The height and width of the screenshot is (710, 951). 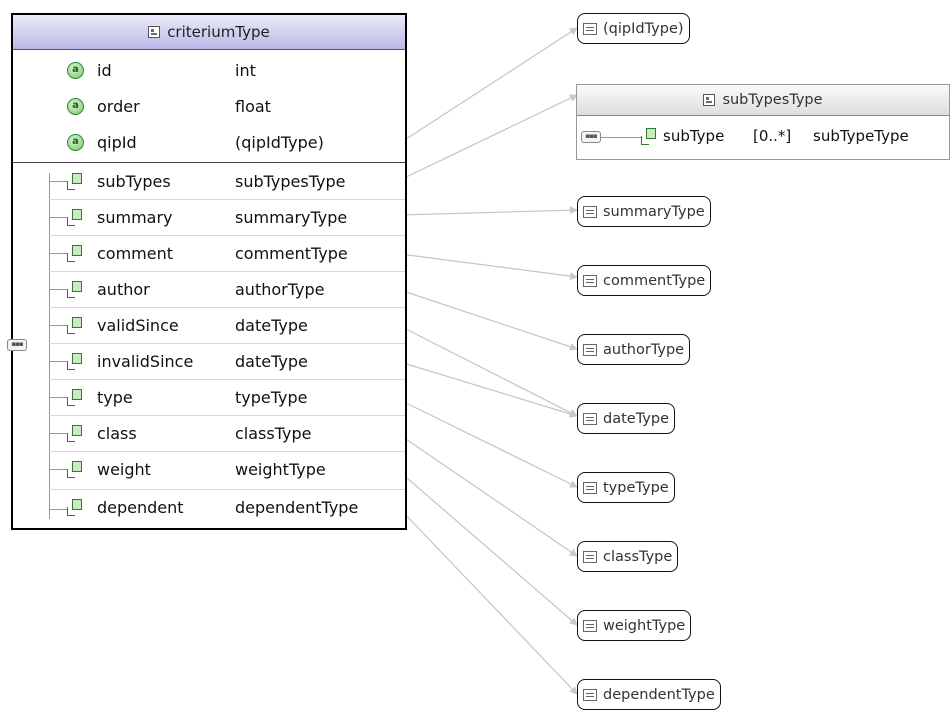 What do you see at coordinates (488, 443) in the screenshot?
I see `connector-type` at bounding box center [488, 443].